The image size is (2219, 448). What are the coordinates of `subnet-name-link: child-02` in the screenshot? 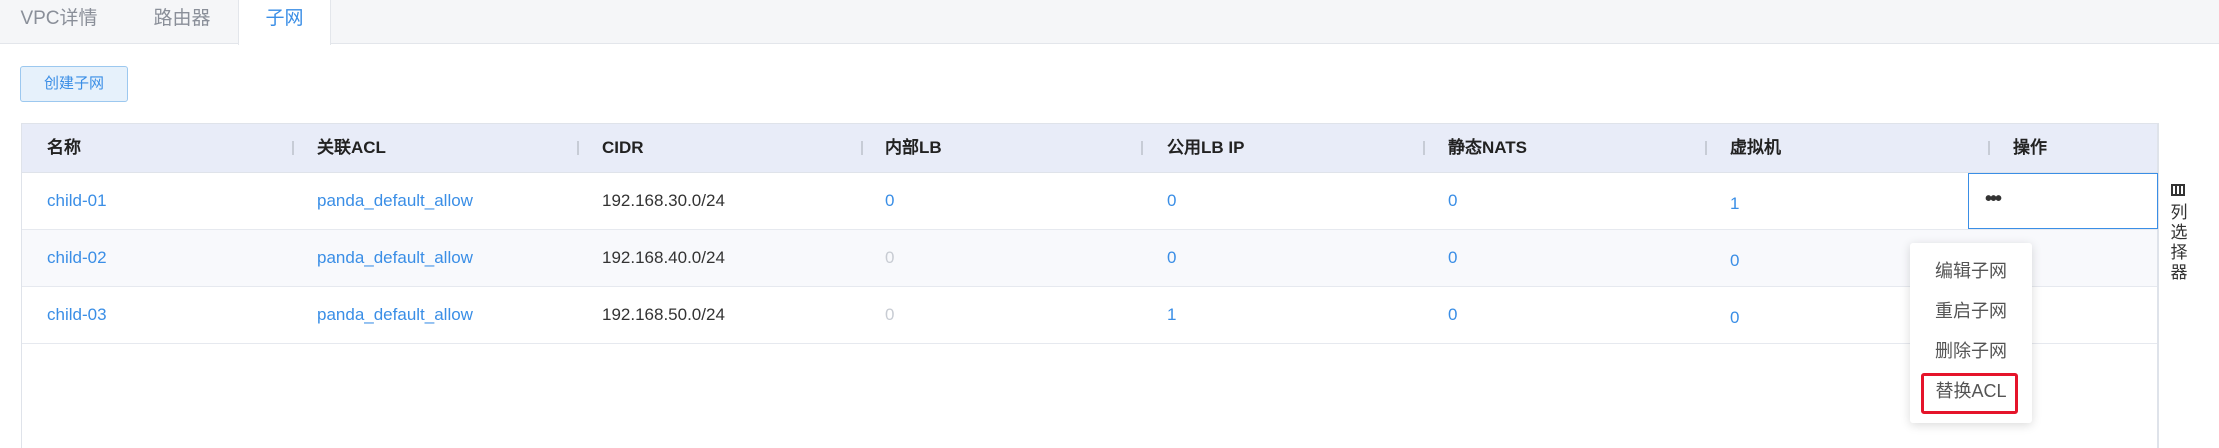 It's located at (77, 258).